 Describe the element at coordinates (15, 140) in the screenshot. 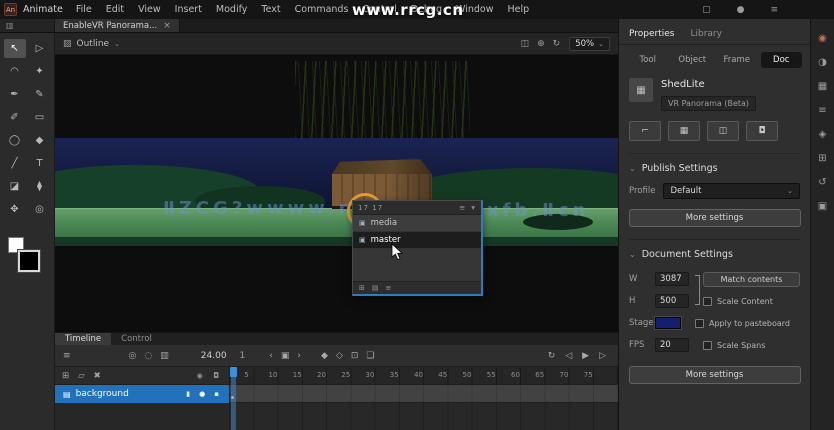

I see `oval-tool: ◯` at that location.